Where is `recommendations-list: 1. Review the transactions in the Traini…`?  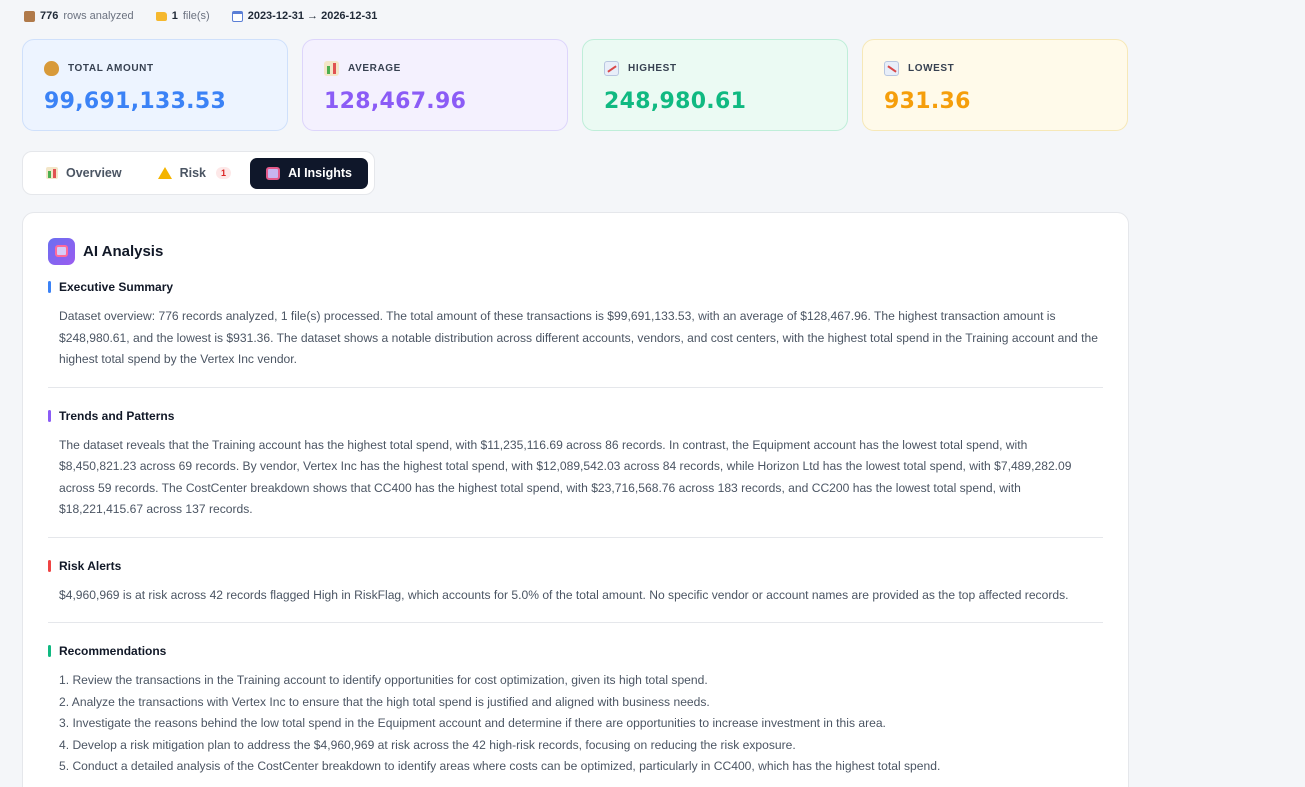 recommendations-list: 1. Review the transactions in the Traini… is located at coordinates (575, 724).